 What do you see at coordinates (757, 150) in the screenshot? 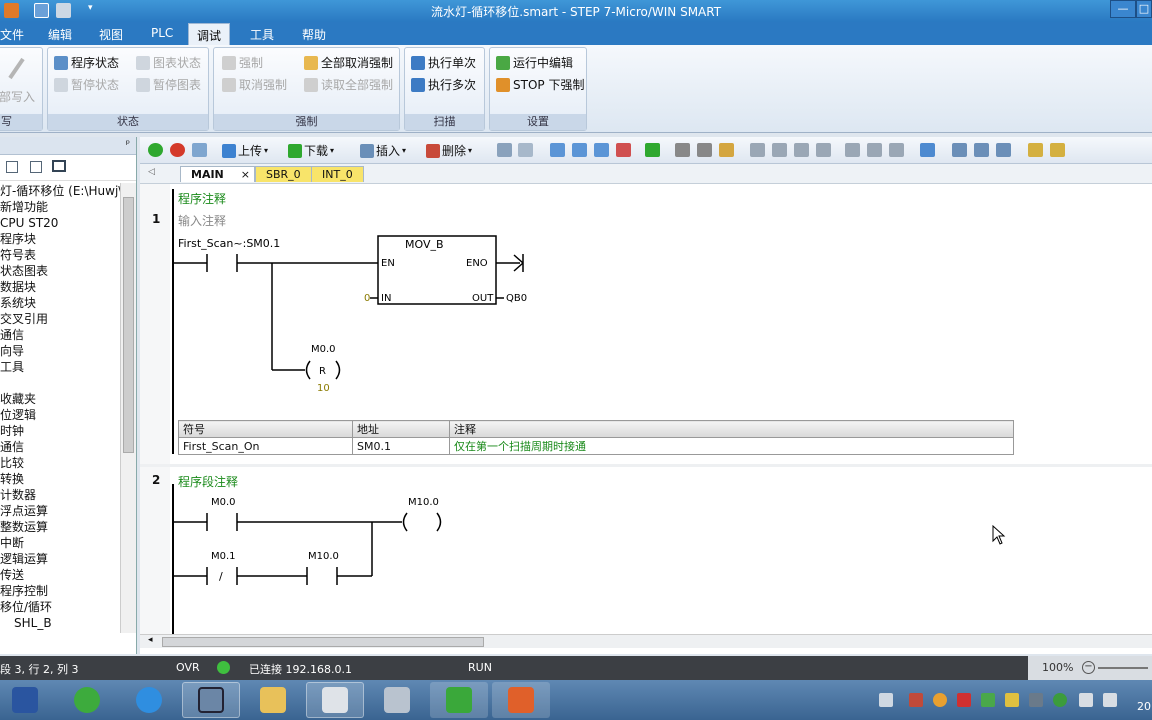
I see `branch-down-icon` at bounding box center [757, 150].